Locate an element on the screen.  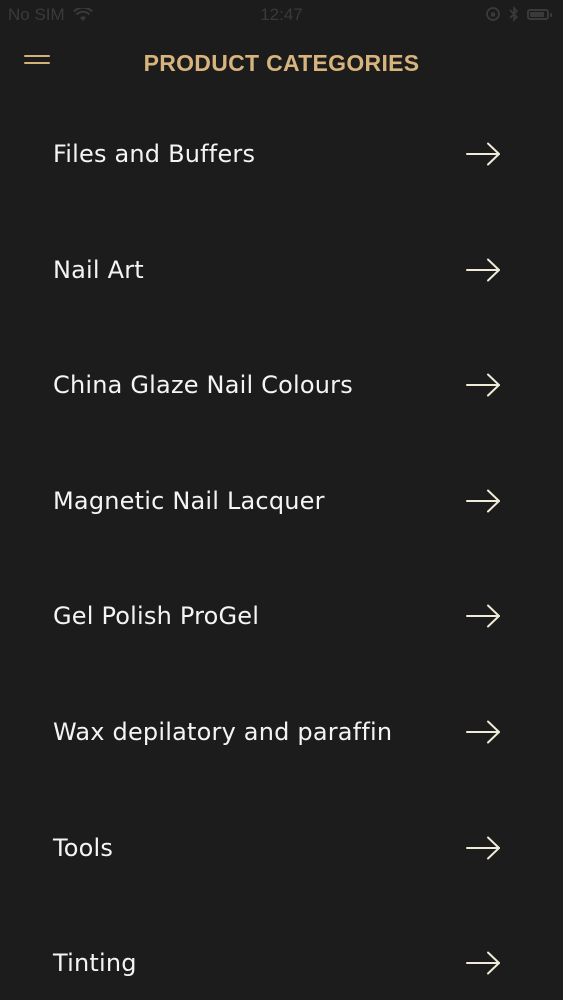
category-label: Nail Art is located at coordinates (98, 269).